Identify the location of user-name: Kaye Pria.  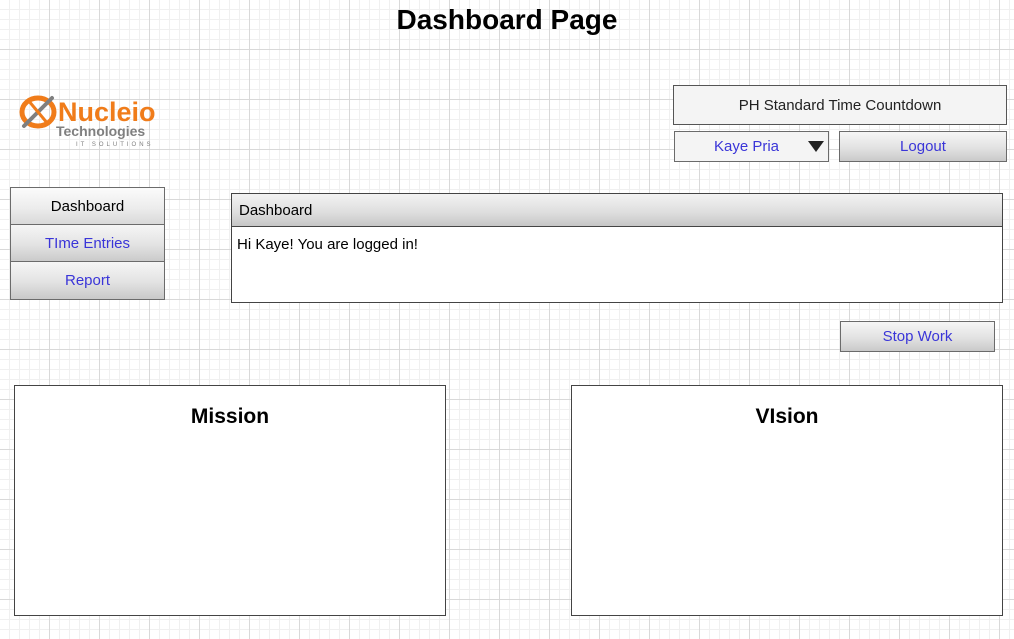
(746, 146).